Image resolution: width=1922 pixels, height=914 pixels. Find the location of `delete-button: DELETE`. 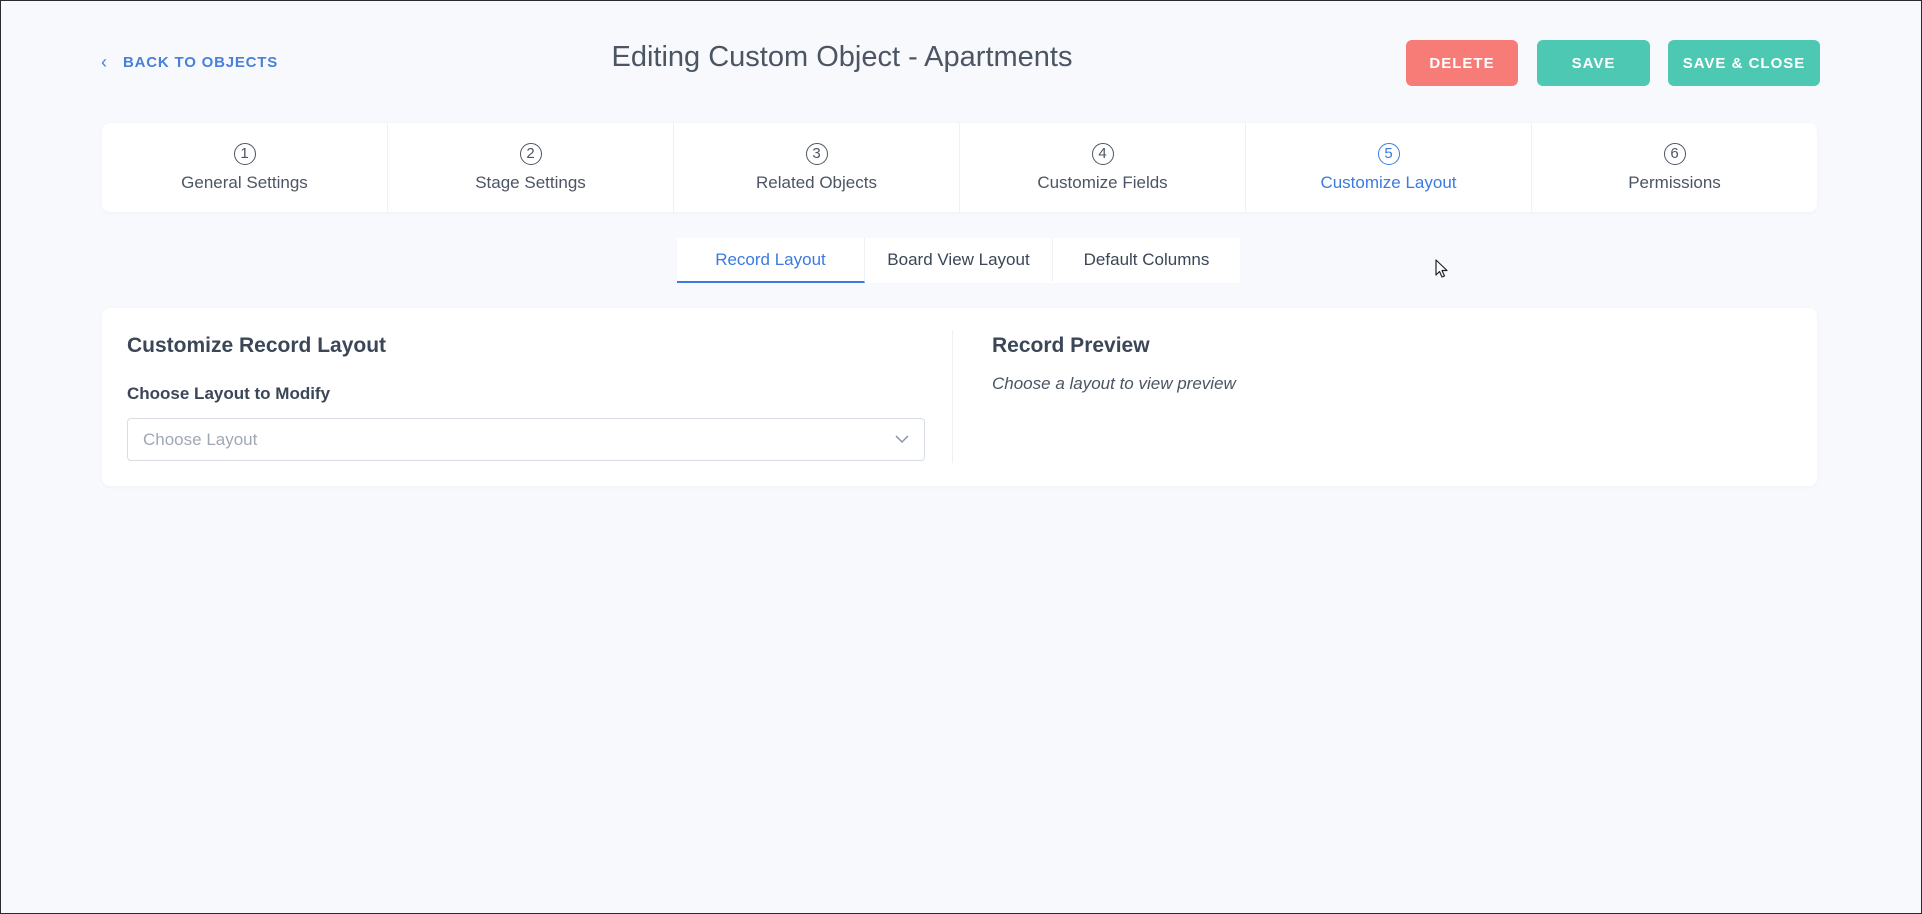

delete-button: DELETE is located at coordinates (1462, 63).